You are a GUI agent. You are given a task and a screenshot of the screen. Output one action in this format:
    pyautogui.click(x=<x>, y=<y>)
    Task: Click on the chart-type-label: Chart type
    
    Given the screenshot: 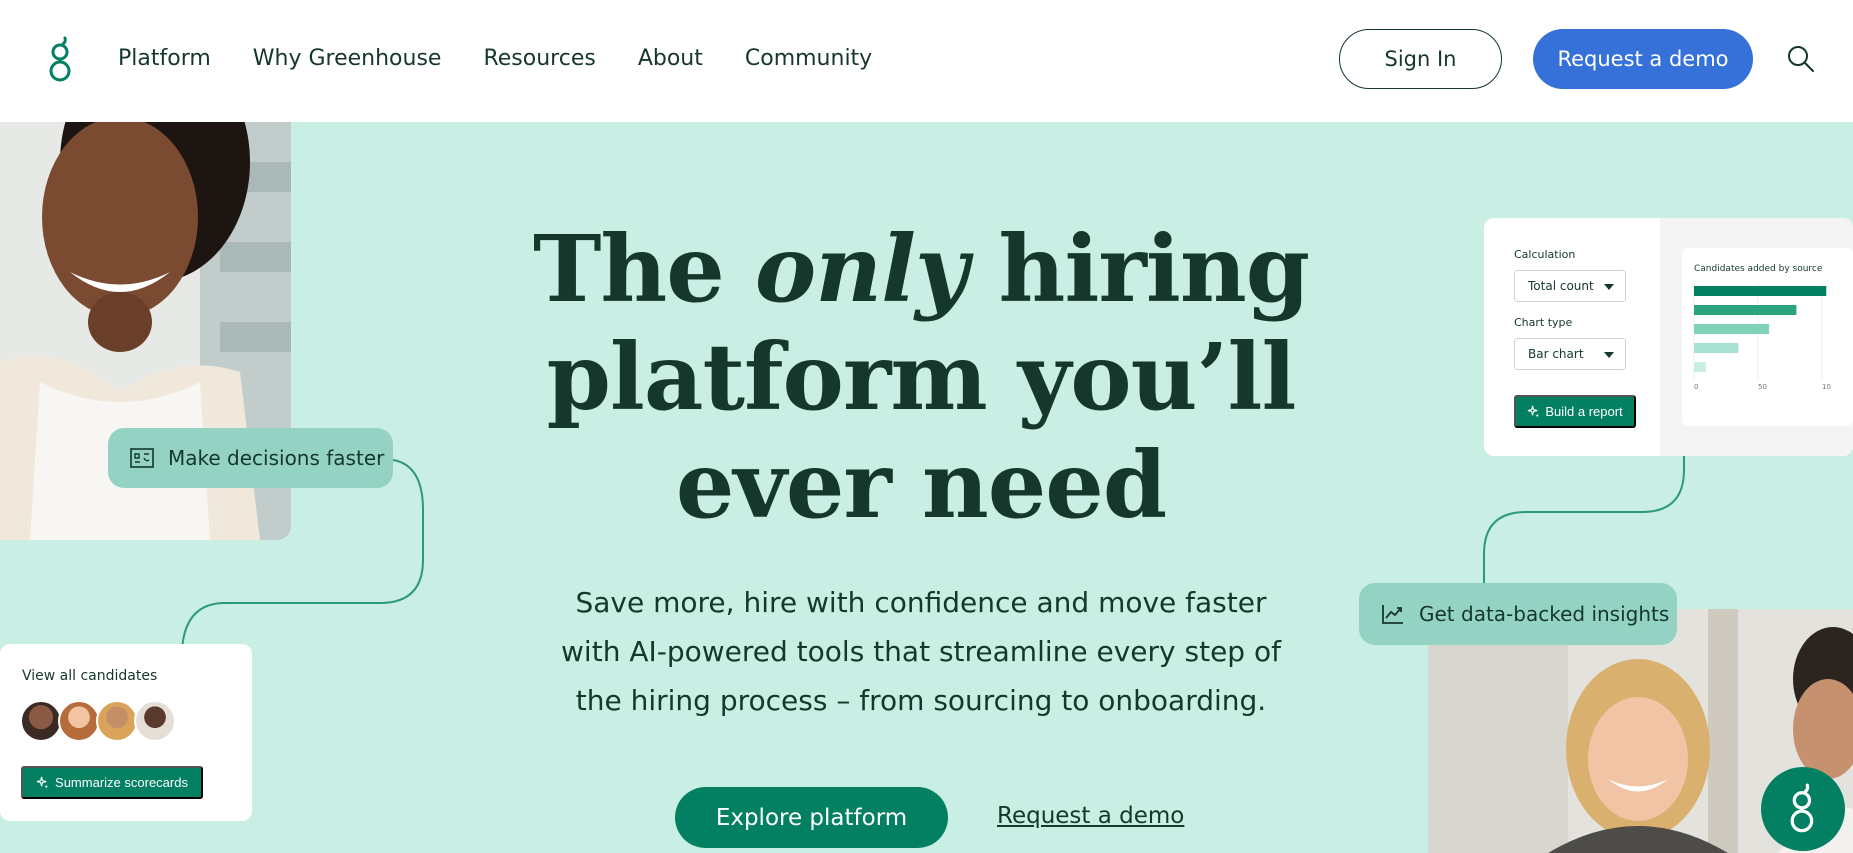 What is the action you would take?
    pyautogui.click(x=1543, y=322)
    